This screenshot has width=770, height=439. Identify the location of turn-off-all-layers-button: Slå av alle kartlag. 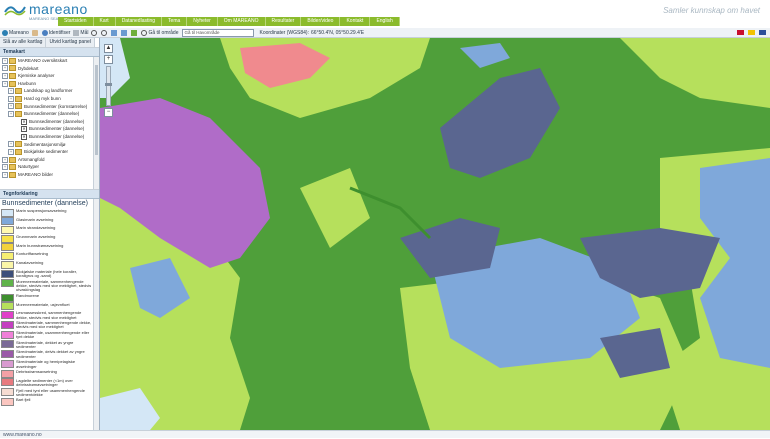
(23, 42).